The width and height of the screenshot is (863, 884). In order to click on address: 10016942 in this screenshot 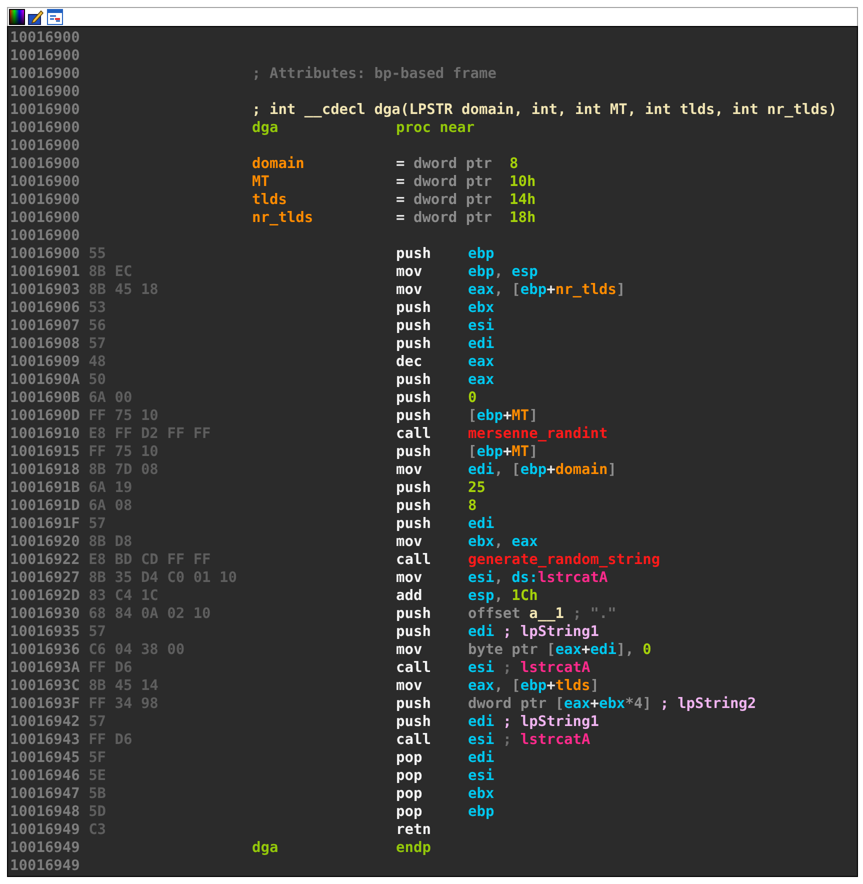, I will do `click(45, 722)`.